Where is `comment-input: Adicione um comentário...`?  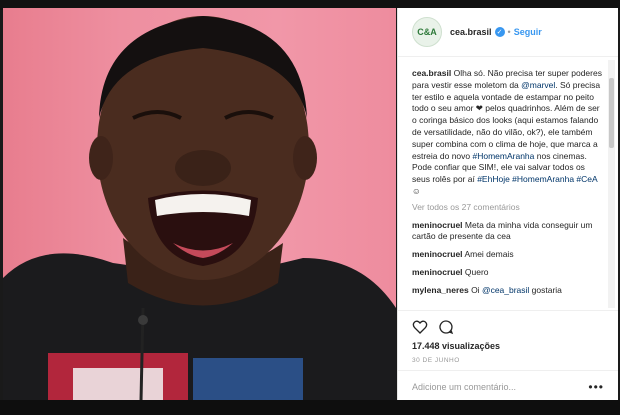
comment-input: Adicione um comentário... is located at coordinates (464, 387).